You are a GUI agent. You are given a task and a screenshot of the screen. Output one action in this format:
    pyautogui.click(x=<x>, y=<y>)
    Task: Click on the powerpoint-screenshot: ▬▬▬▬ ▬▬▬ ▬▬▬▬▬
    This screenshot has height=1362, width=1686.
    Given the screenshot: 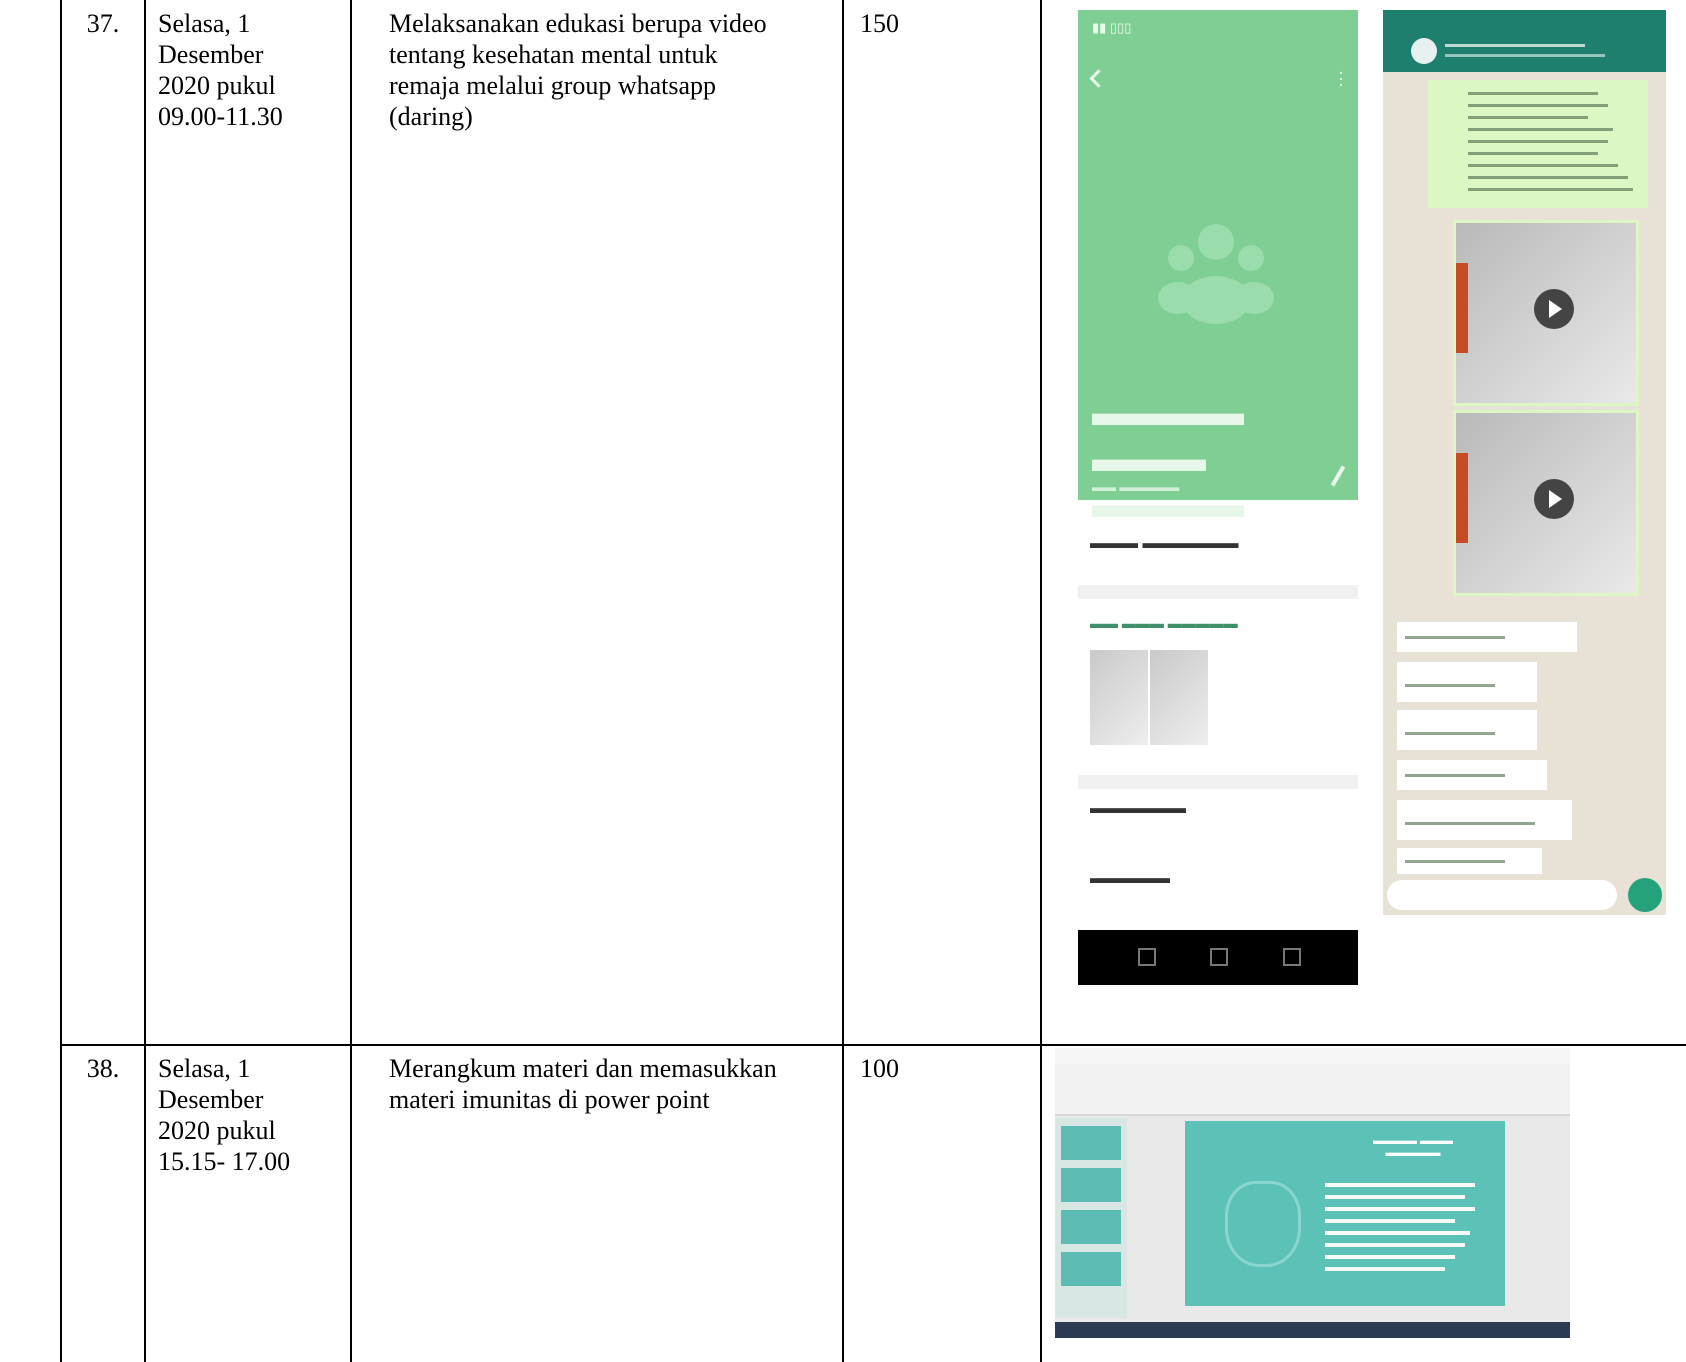 What is the action you would take?
    pyautogui.click(x=1312, y=1193)
    